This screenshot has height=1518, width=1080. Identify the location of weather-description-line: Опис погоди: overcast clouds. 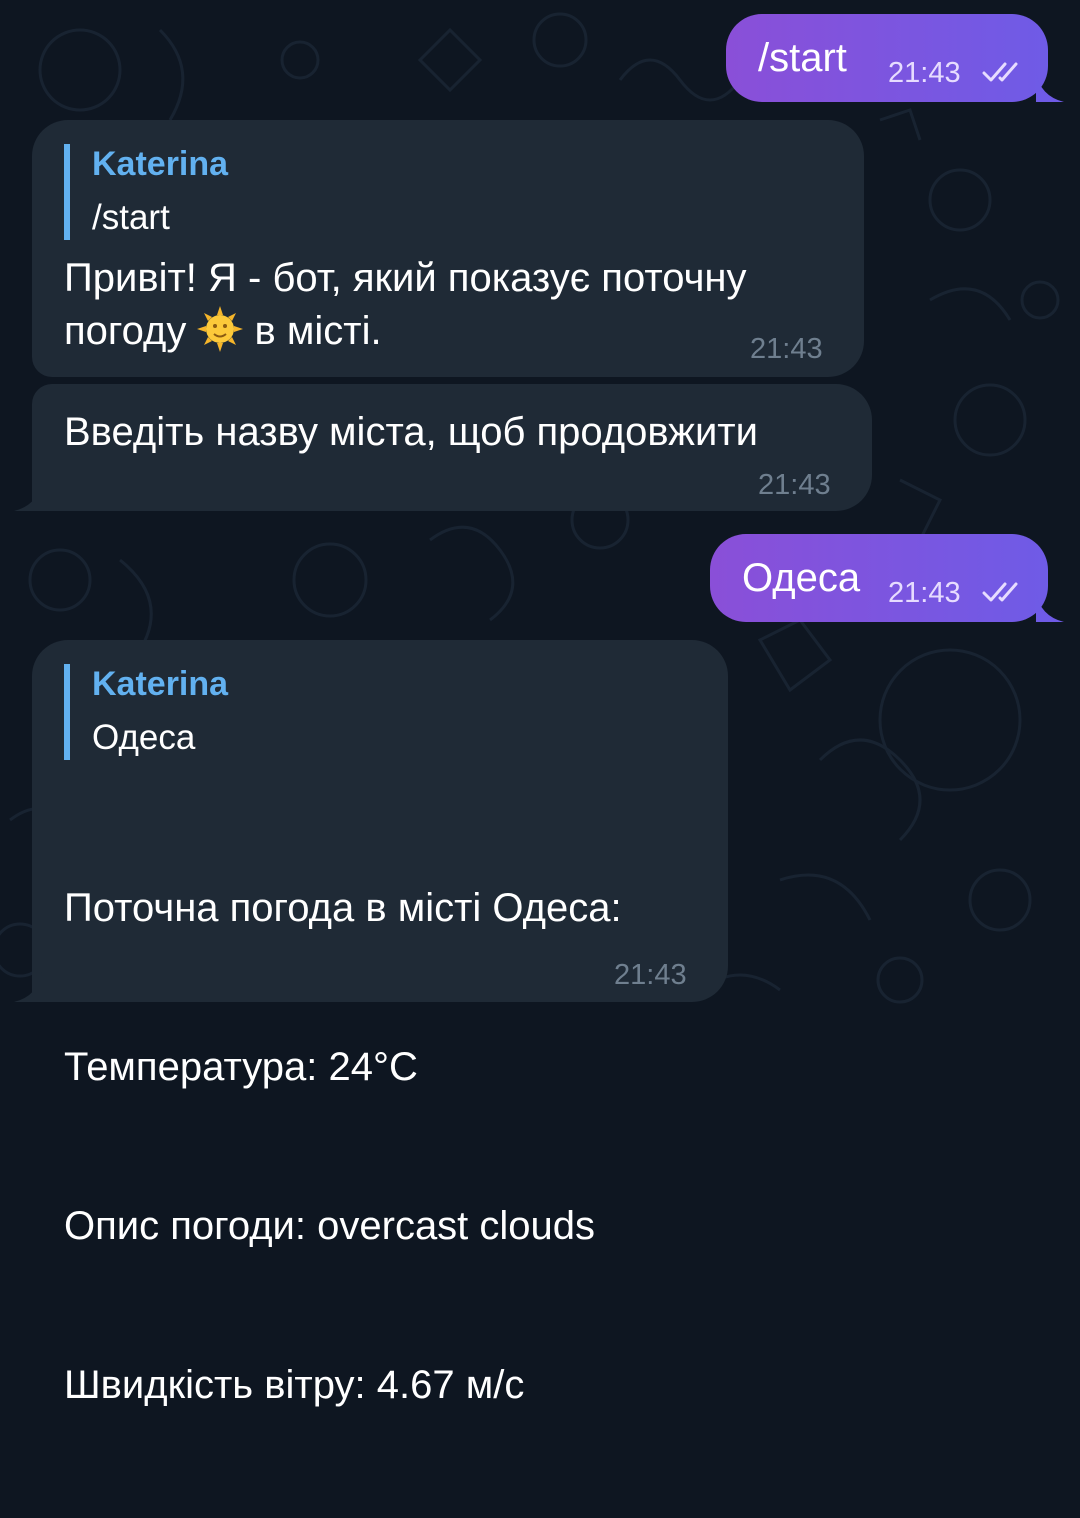
(330, 1226).